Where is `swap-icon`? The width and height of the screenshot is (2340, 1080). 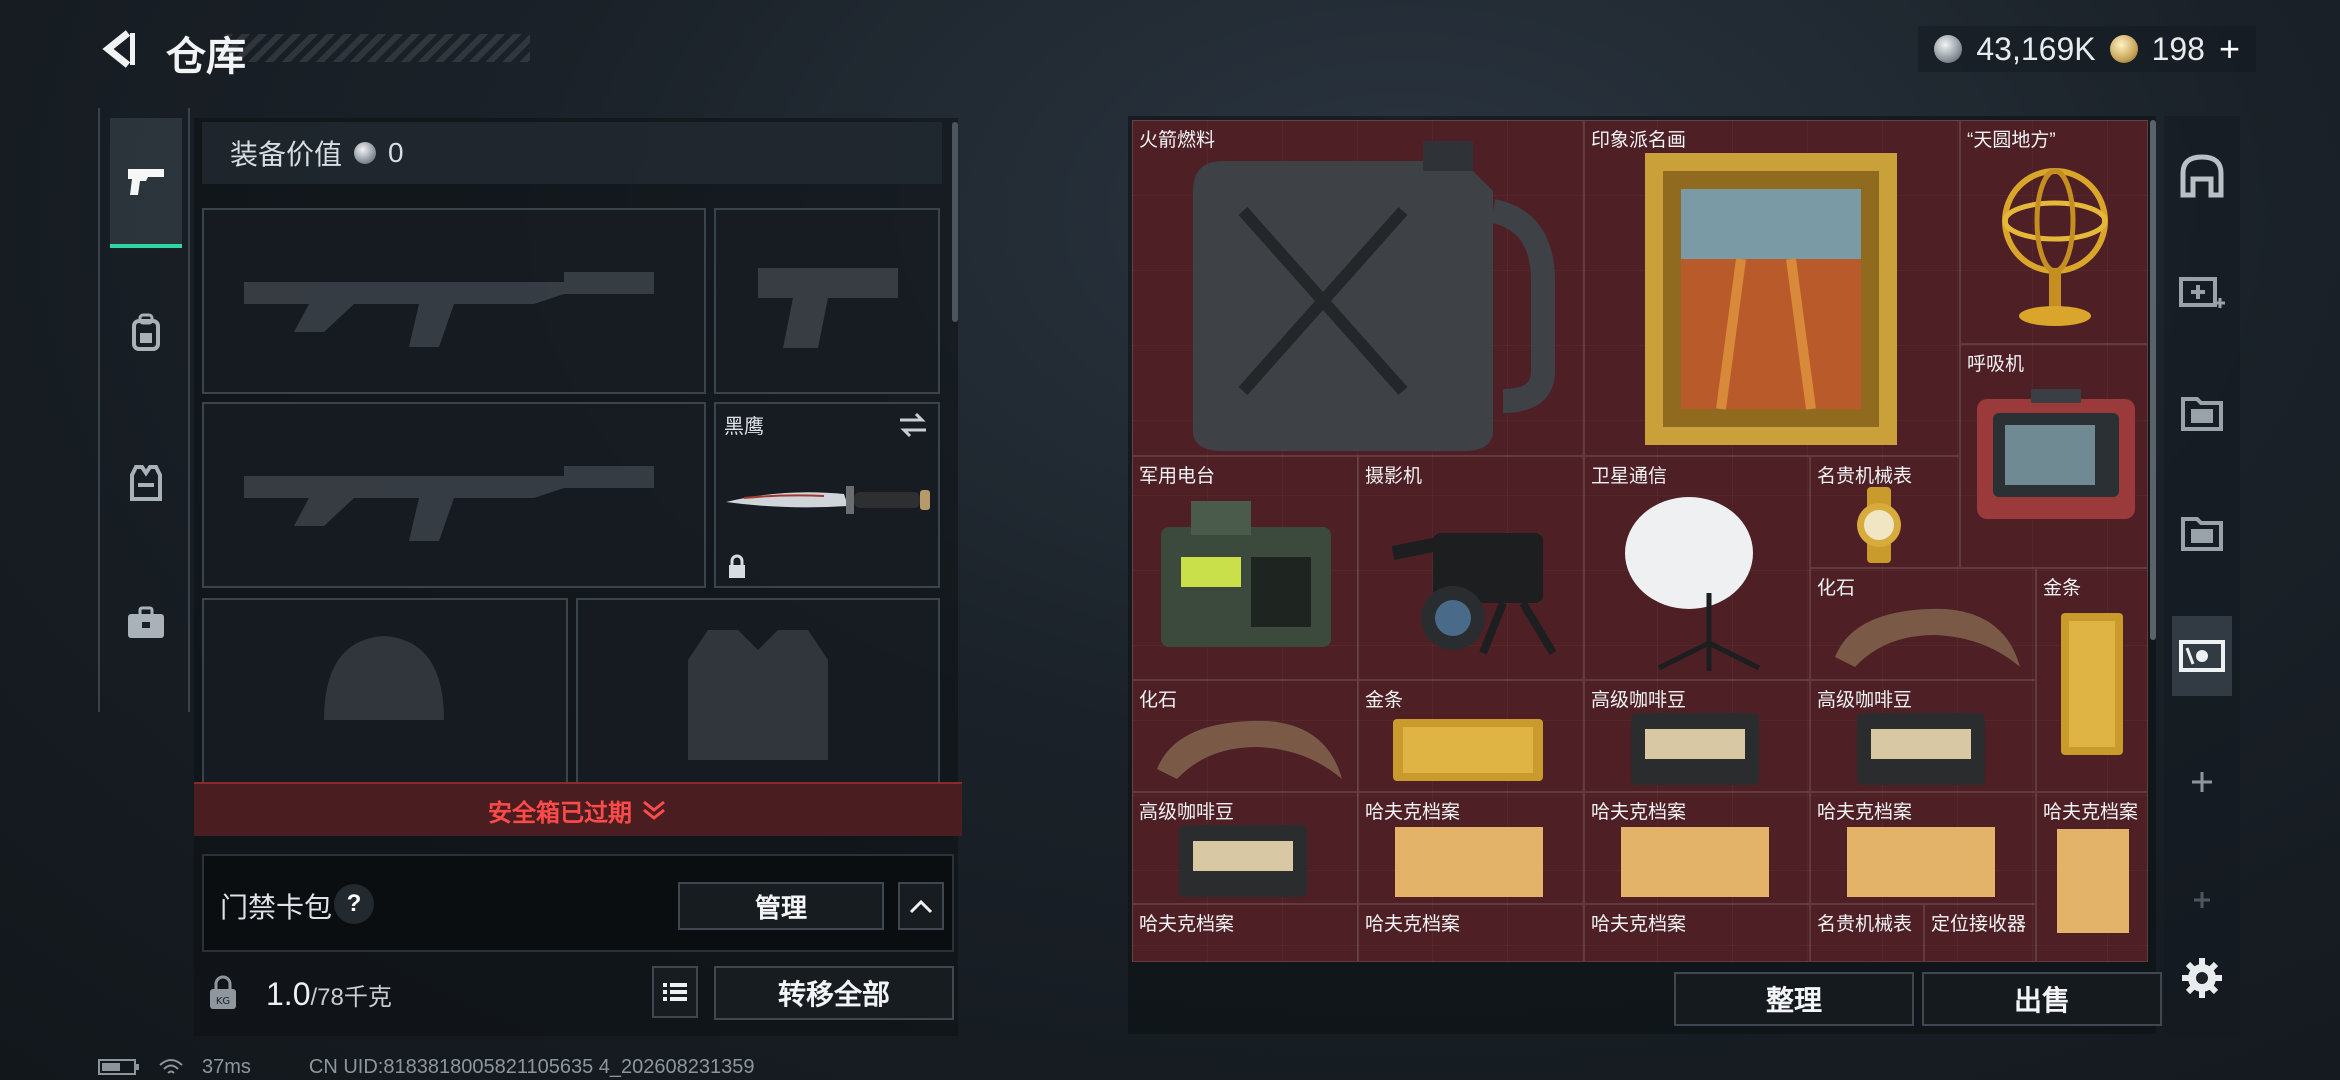 swap-icon is located at coordinates (913, 425).